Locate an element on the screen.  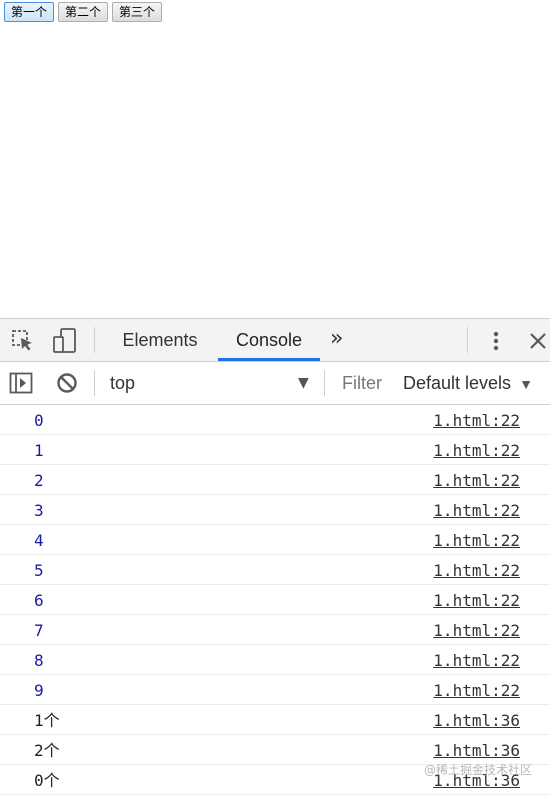
tab-console: Console is located at coordinates (269, 340).